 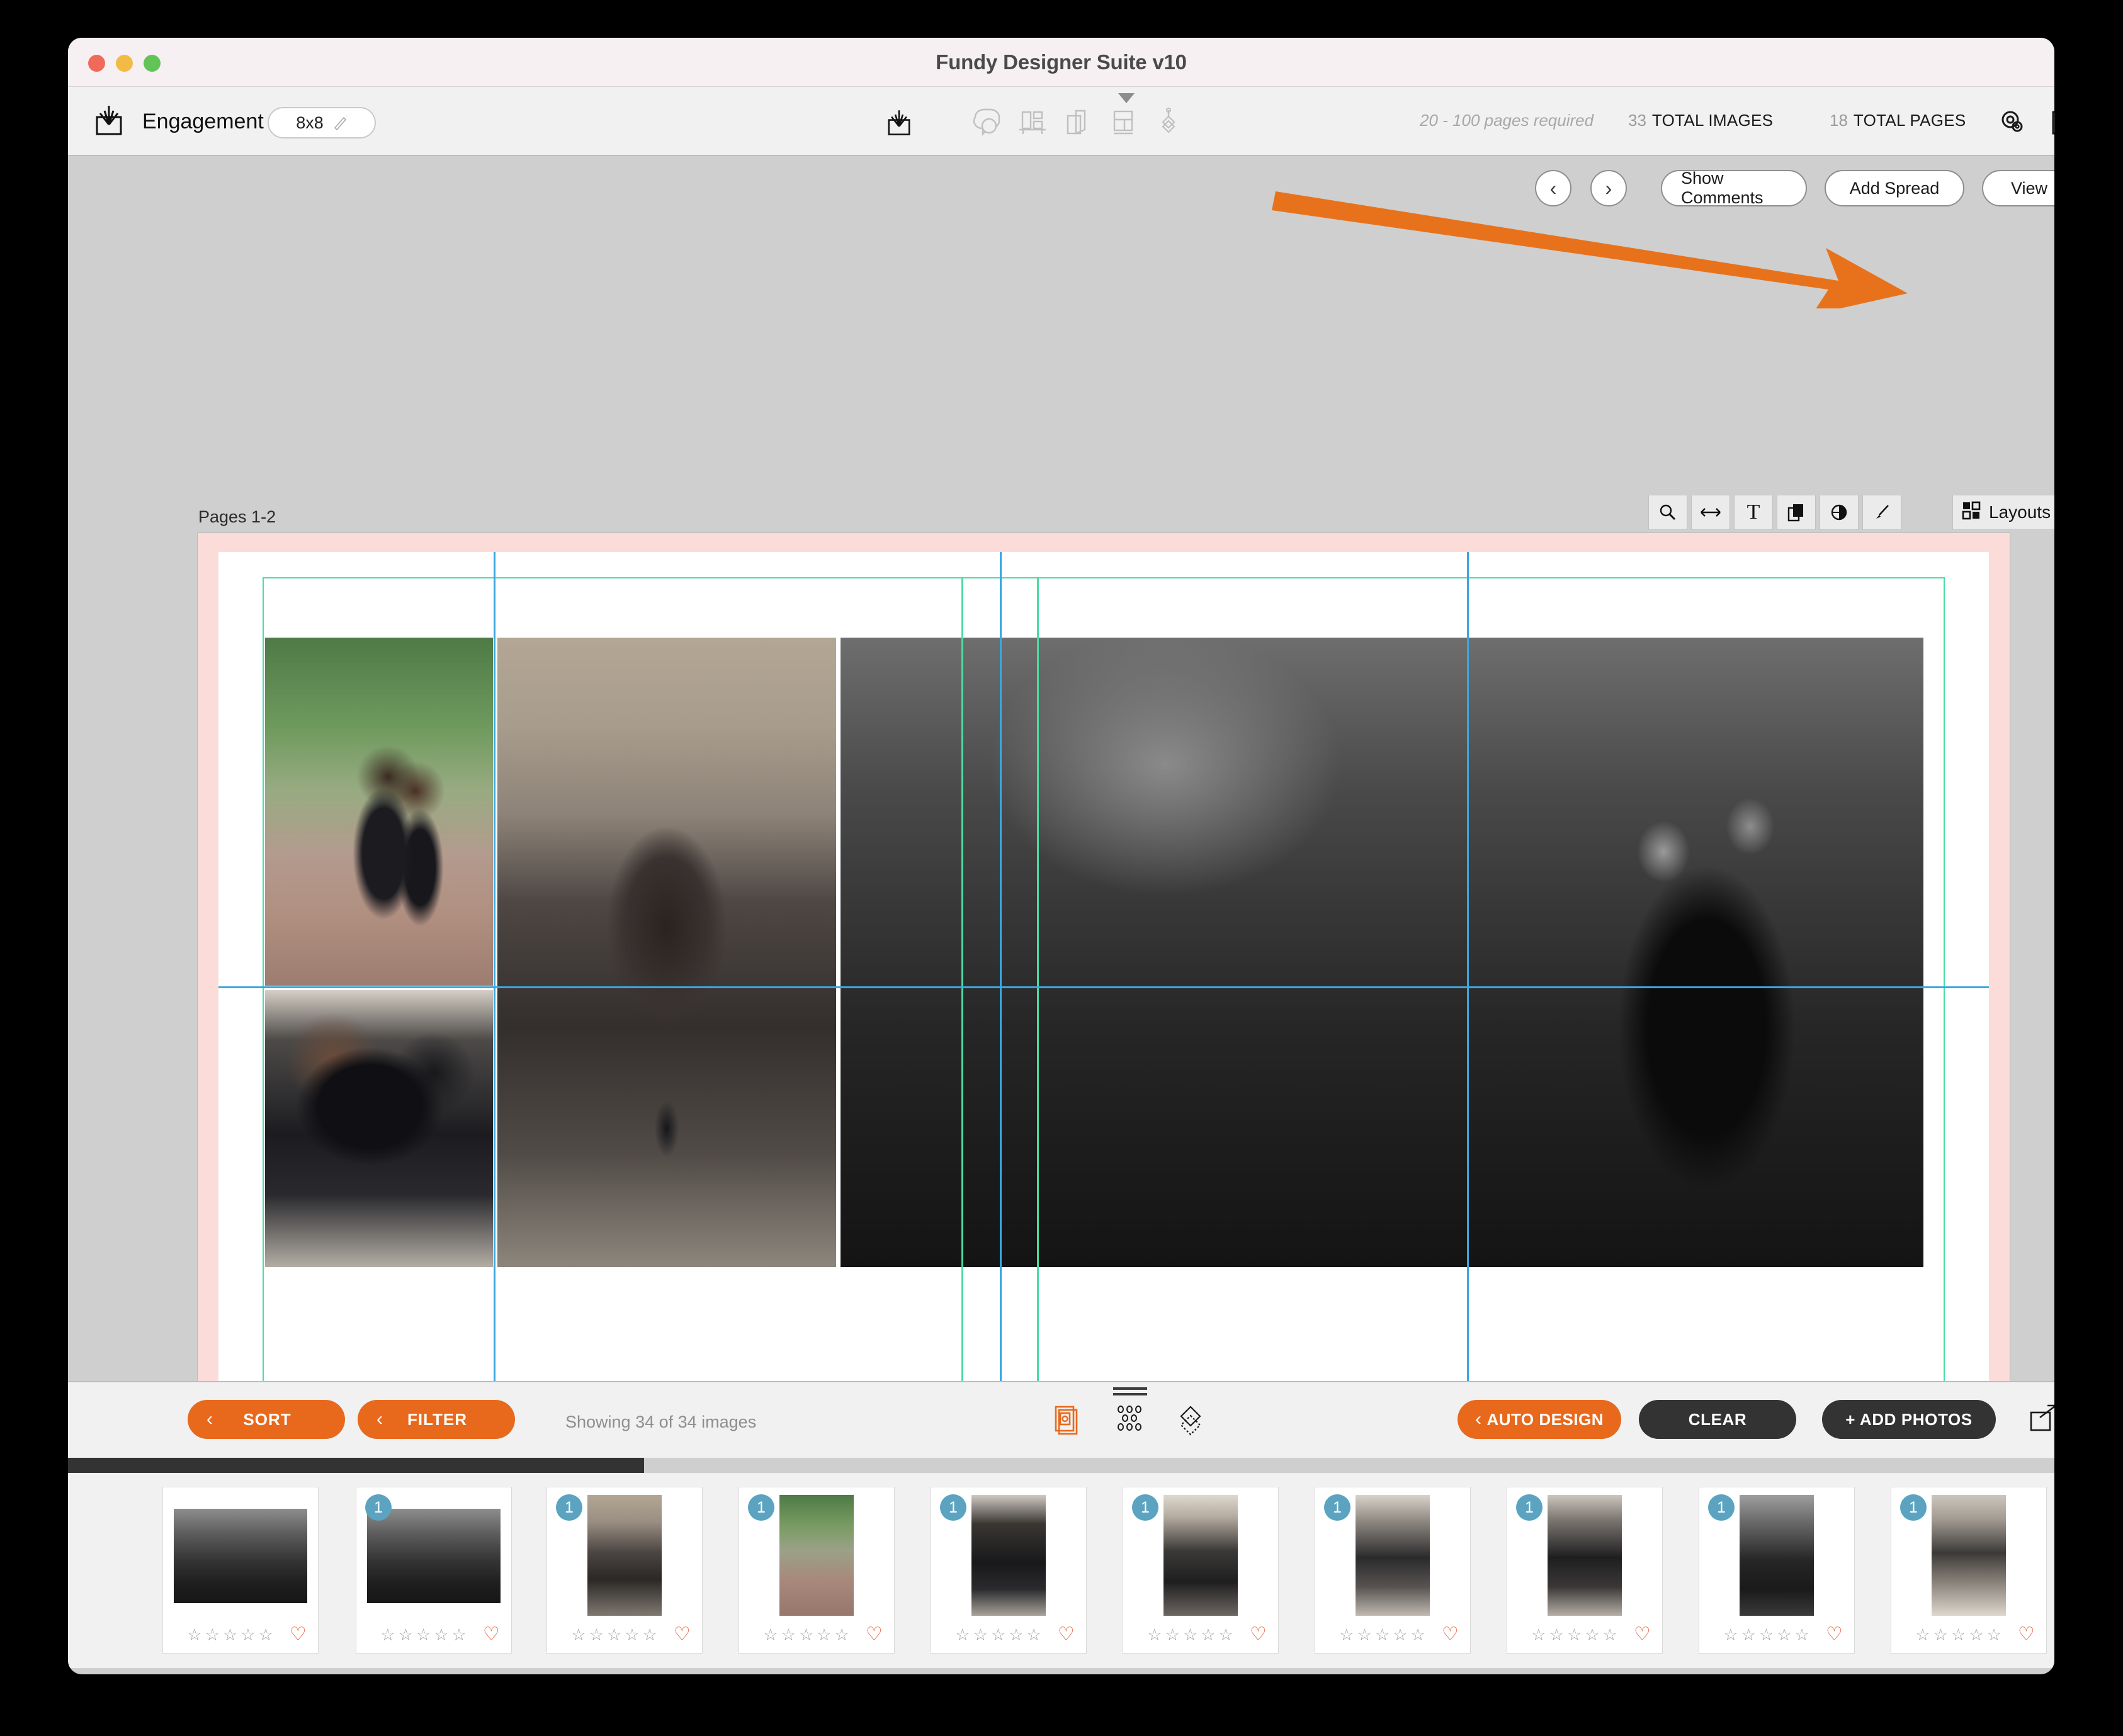 I want to click on pencil-icon, so click(x=340, y=123).